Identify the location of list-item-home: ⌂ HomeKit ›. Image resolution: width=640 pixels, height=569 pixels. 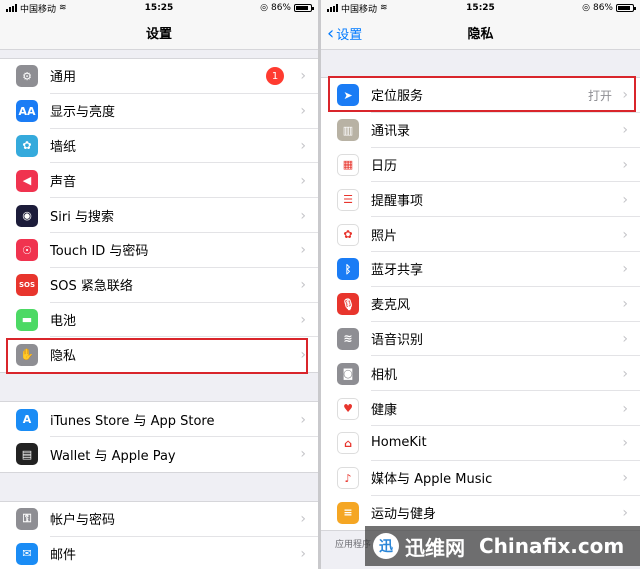
(480, 443).